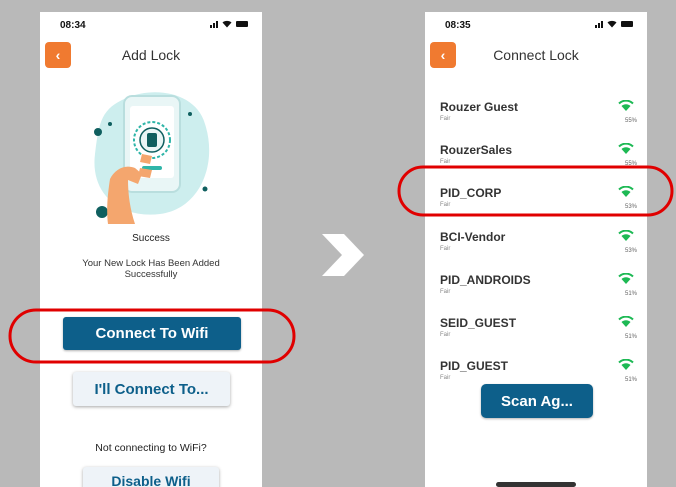 The image size is (676, 487). What do you see at coordinates (536, 55) in the screenshot?
I see `page-title: Connect Lock` at bounding box center [536, 55].